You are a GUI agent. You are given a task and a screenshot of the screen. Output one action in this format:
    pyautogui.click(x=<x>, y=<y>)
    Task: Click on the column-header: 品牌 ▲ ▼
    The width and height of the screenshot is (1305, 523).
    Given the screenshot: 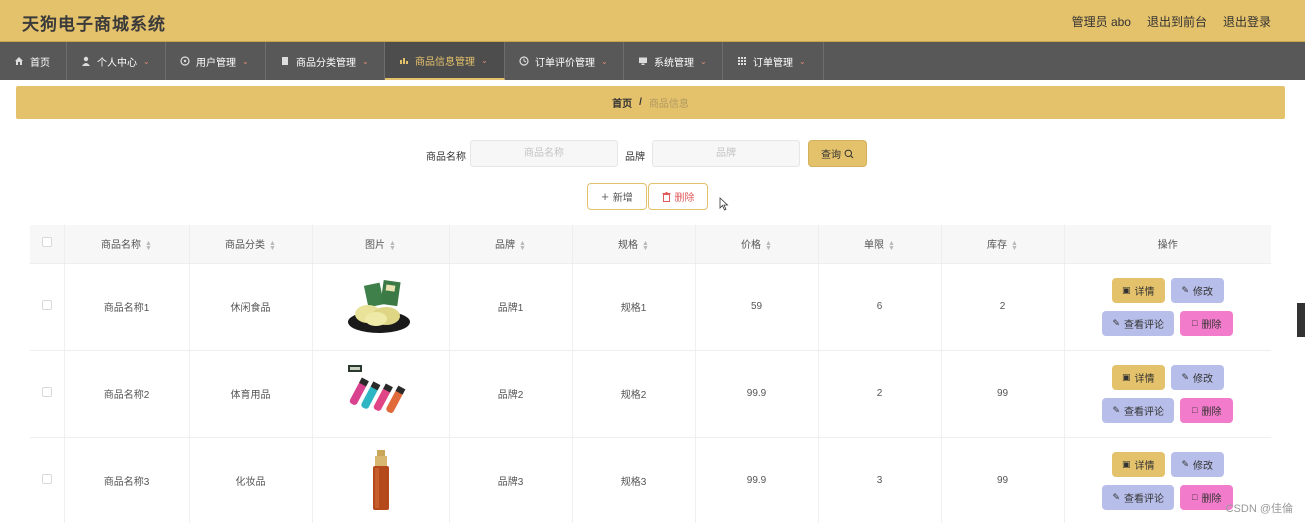 What is the action you would take?
    pyautogui.click(x=511, y=244)
    